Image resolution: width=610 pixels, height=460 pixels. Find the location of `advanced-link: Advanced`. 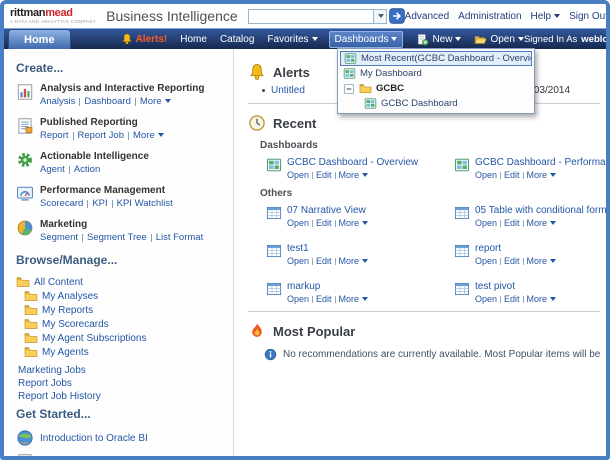

advanced-link: Advanced is located at coordinates (427, 16).